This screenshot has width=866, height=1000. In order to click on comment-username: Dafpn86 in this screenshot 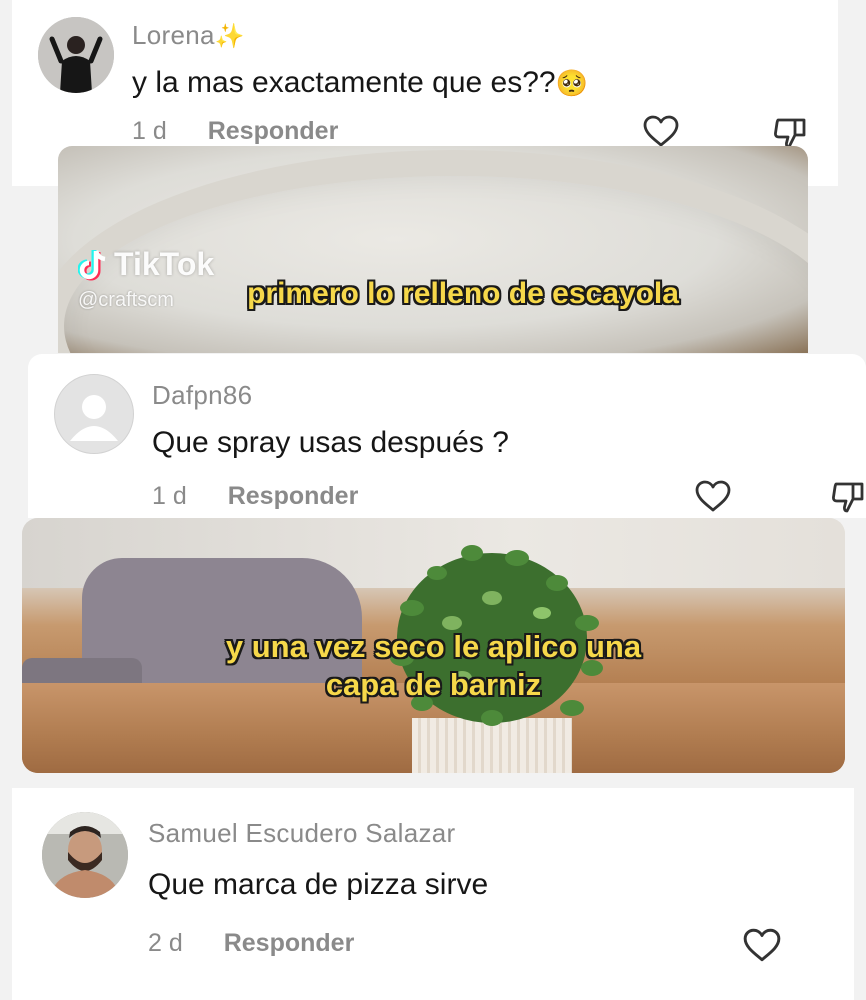, I will do `click(202, 395)`.